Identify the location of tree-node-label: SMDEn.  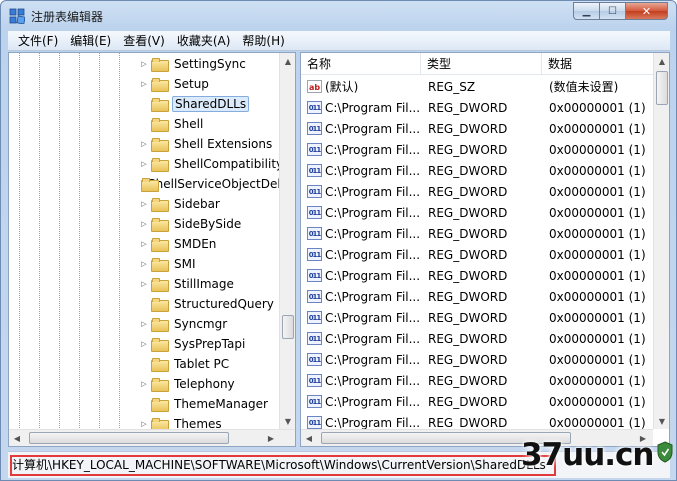
(195, 244).